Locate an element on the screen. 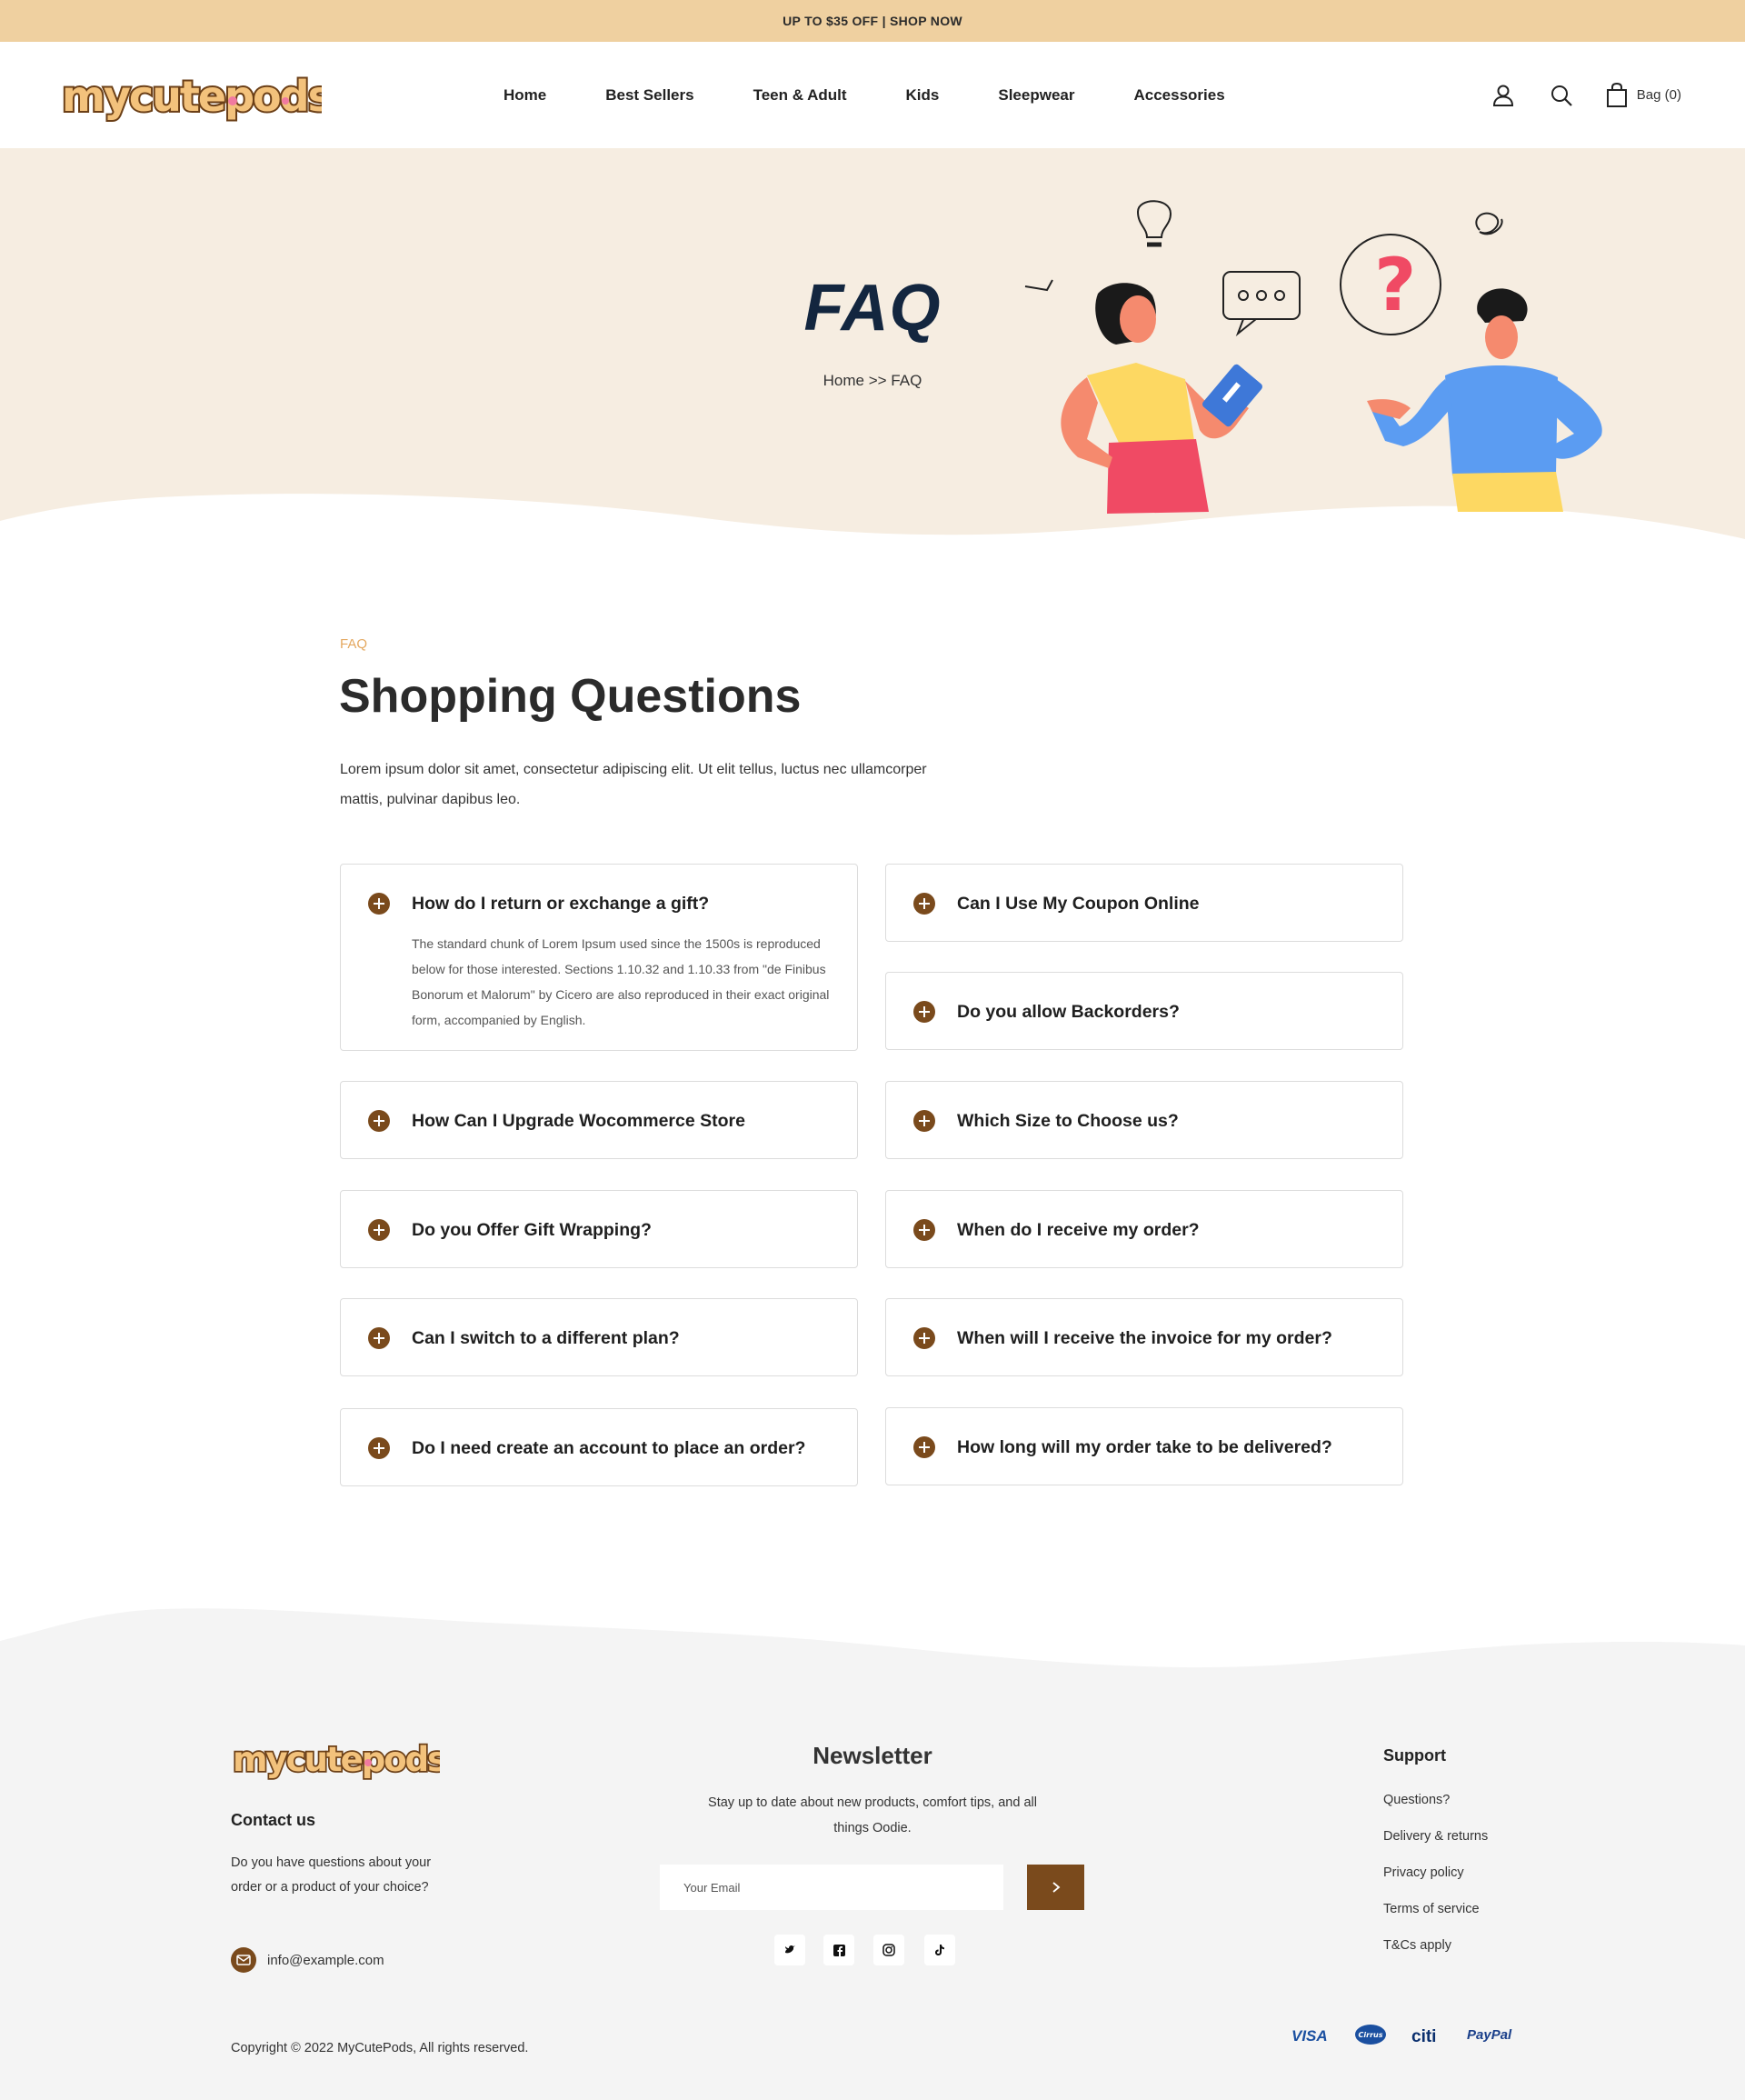  newsletter-title: Newsletter is located at coordinates (872, 1755).